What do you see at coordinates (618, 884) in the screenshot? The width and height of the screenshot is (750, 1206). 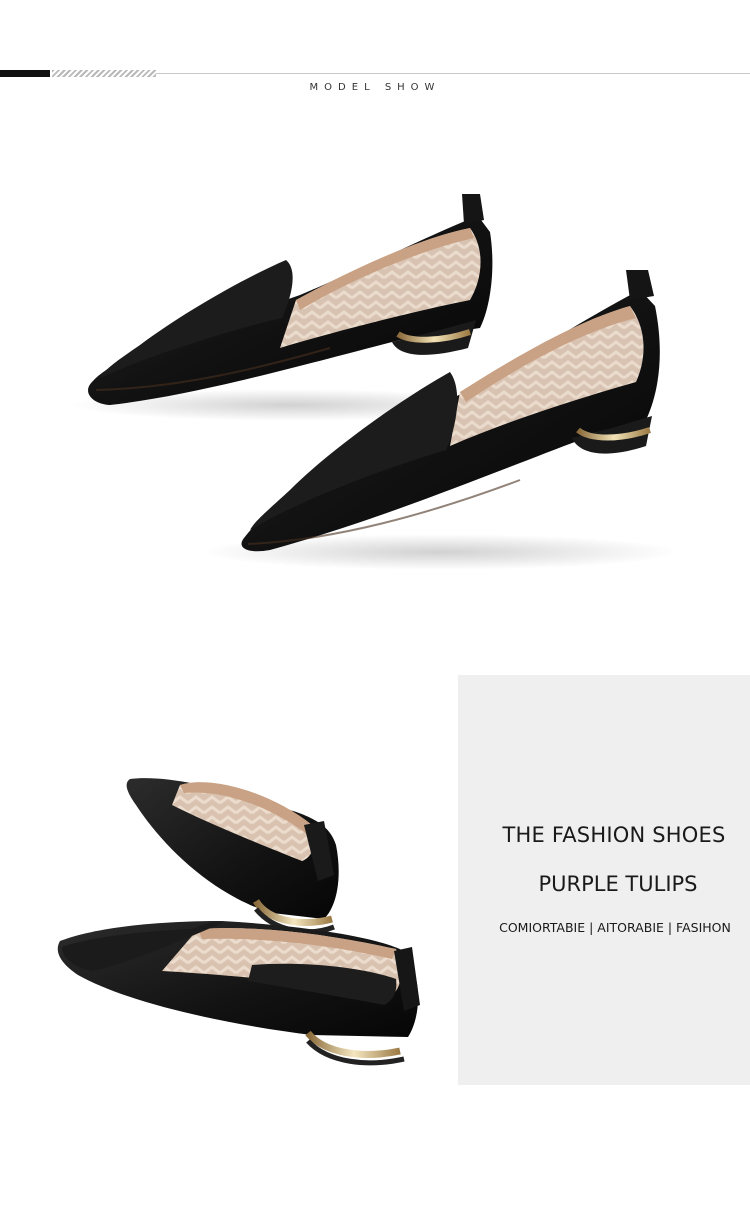 I see `product-name: PURPLE TULIPS` at bounding box center [618, 884].